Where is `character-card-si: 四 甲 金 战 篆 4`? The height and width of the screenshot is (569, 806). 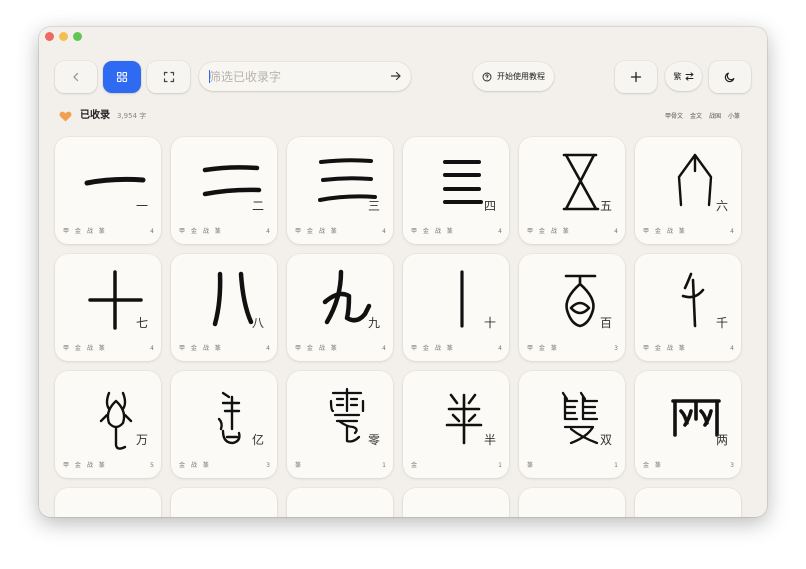 character-card-si: 四 甲 金 战 篆 4 is located at coordinates (456, 190).